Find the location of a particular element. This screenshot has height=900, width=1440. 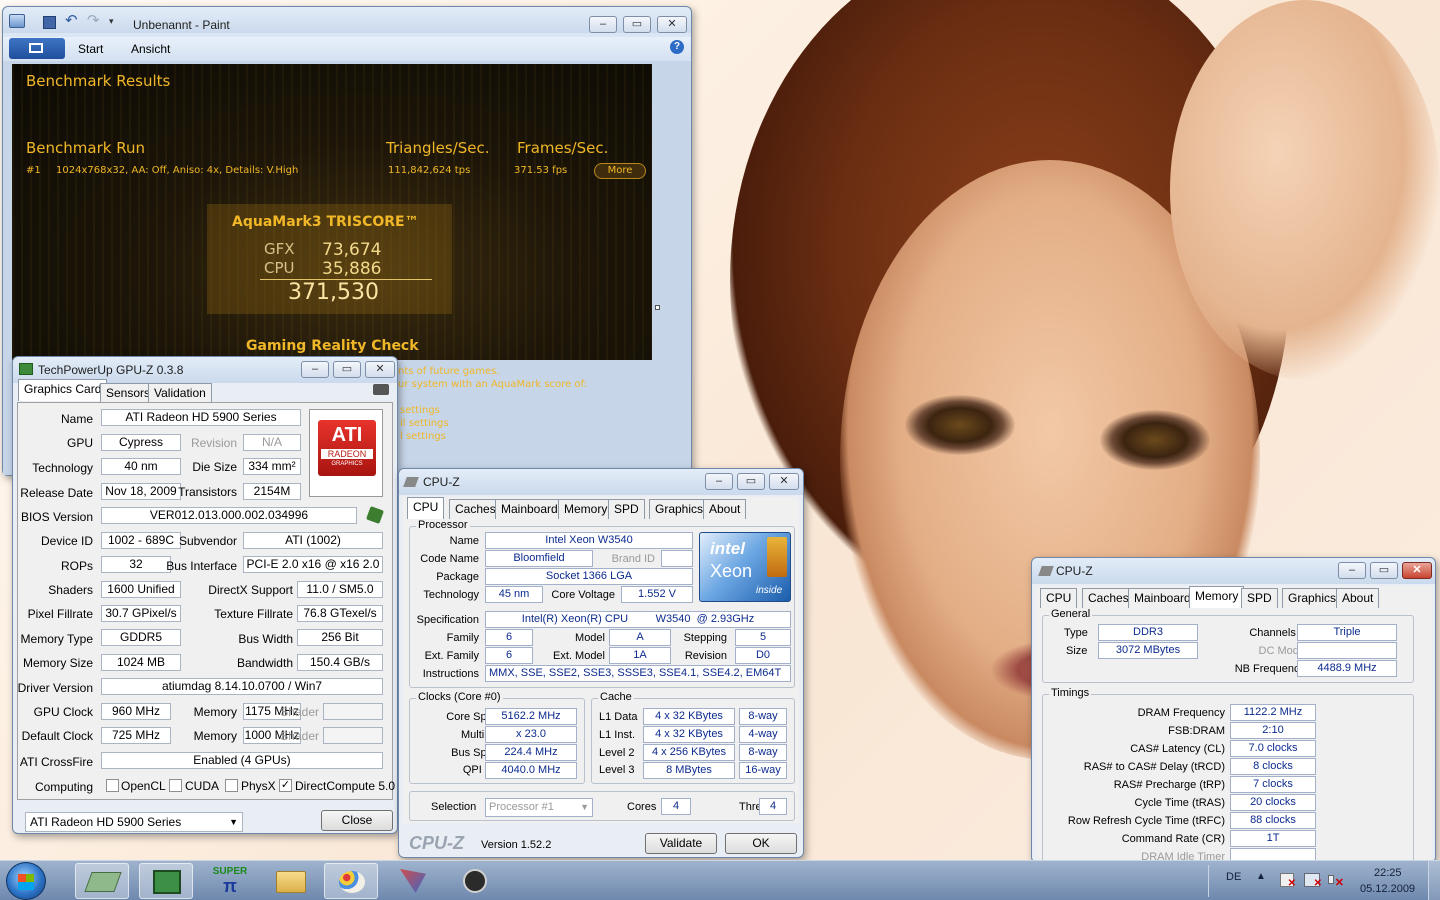

tab2-graphics: Graphics is located at coordinates (1312, 598).